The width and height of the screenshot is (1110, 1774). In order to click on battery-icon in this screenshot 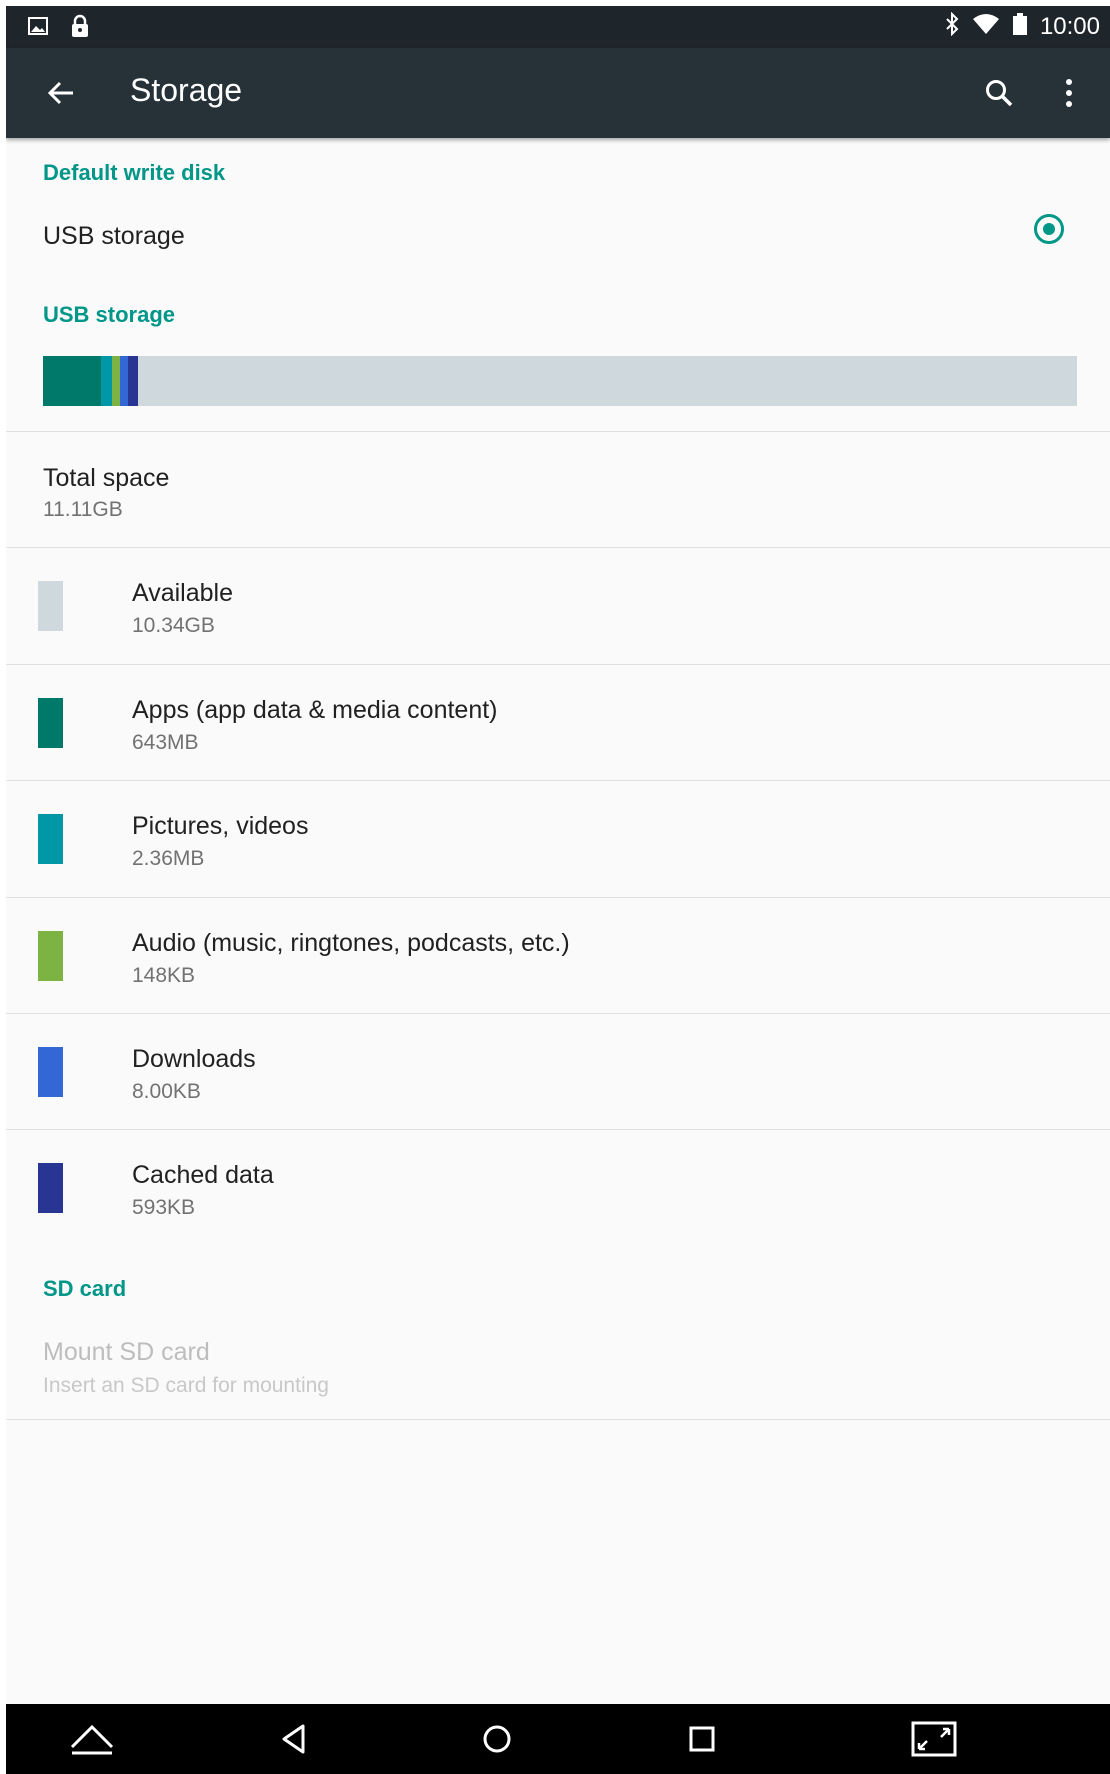, I will do `click(1020, 26)`.